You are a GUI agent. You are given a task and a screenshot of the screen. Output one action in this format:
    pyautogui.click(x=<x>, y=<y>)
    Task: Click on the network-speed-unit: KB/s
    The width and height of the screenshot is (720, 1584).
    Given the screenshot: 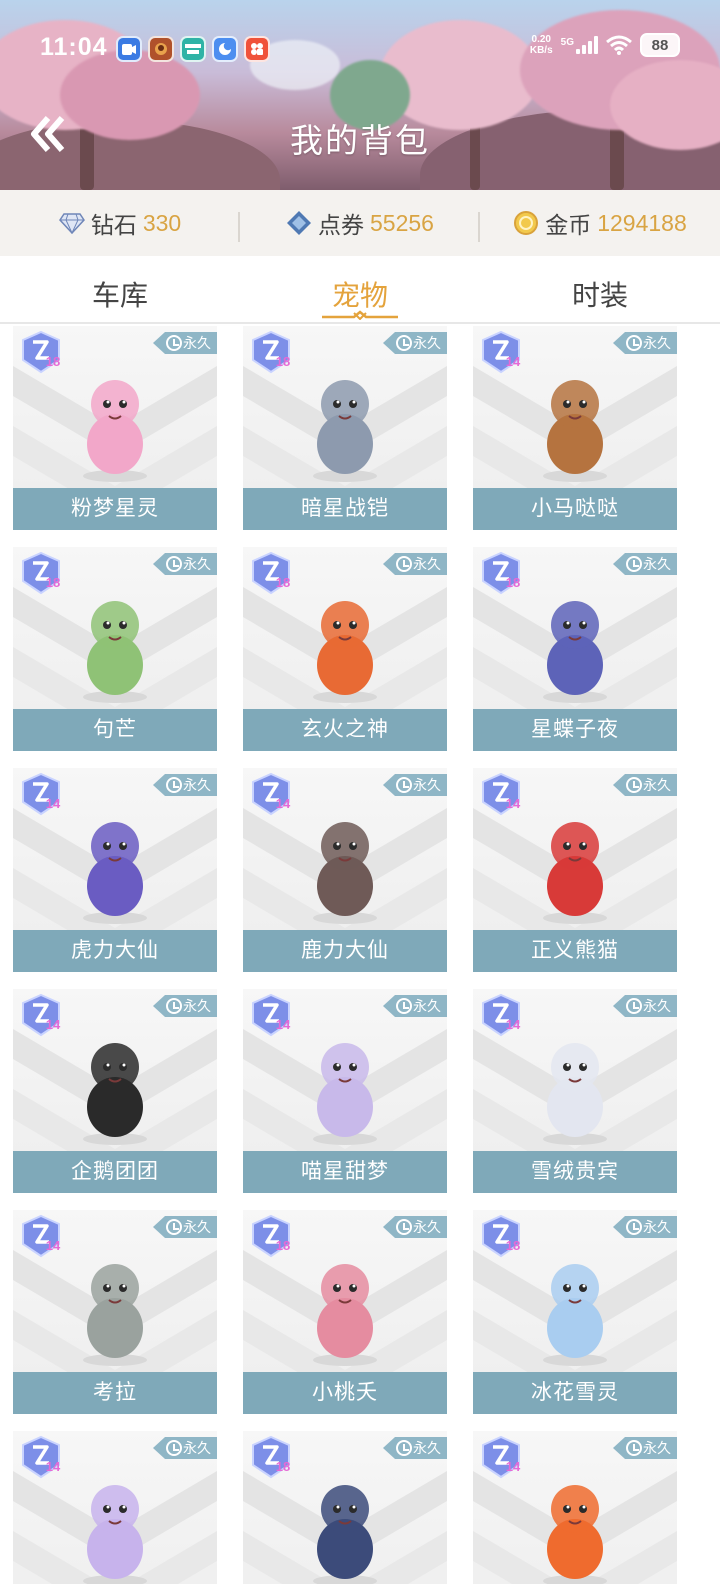 What is the action you would take?
    pyautogui.click(x=541, y=50)
    